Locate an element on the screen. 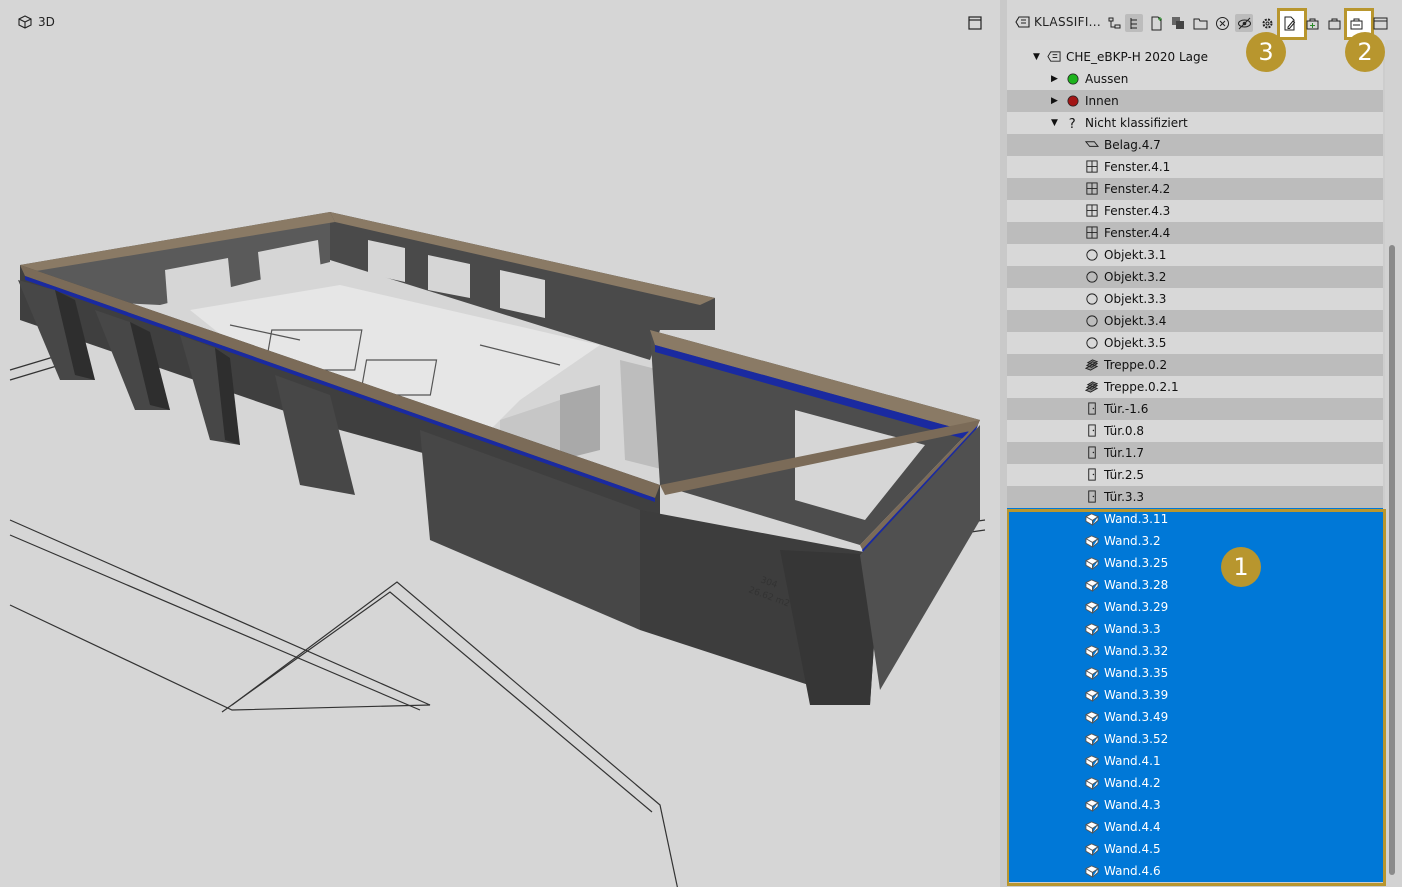 The image size is (1402, 887). open-folder-icon is located at coordinates (1200, 23).